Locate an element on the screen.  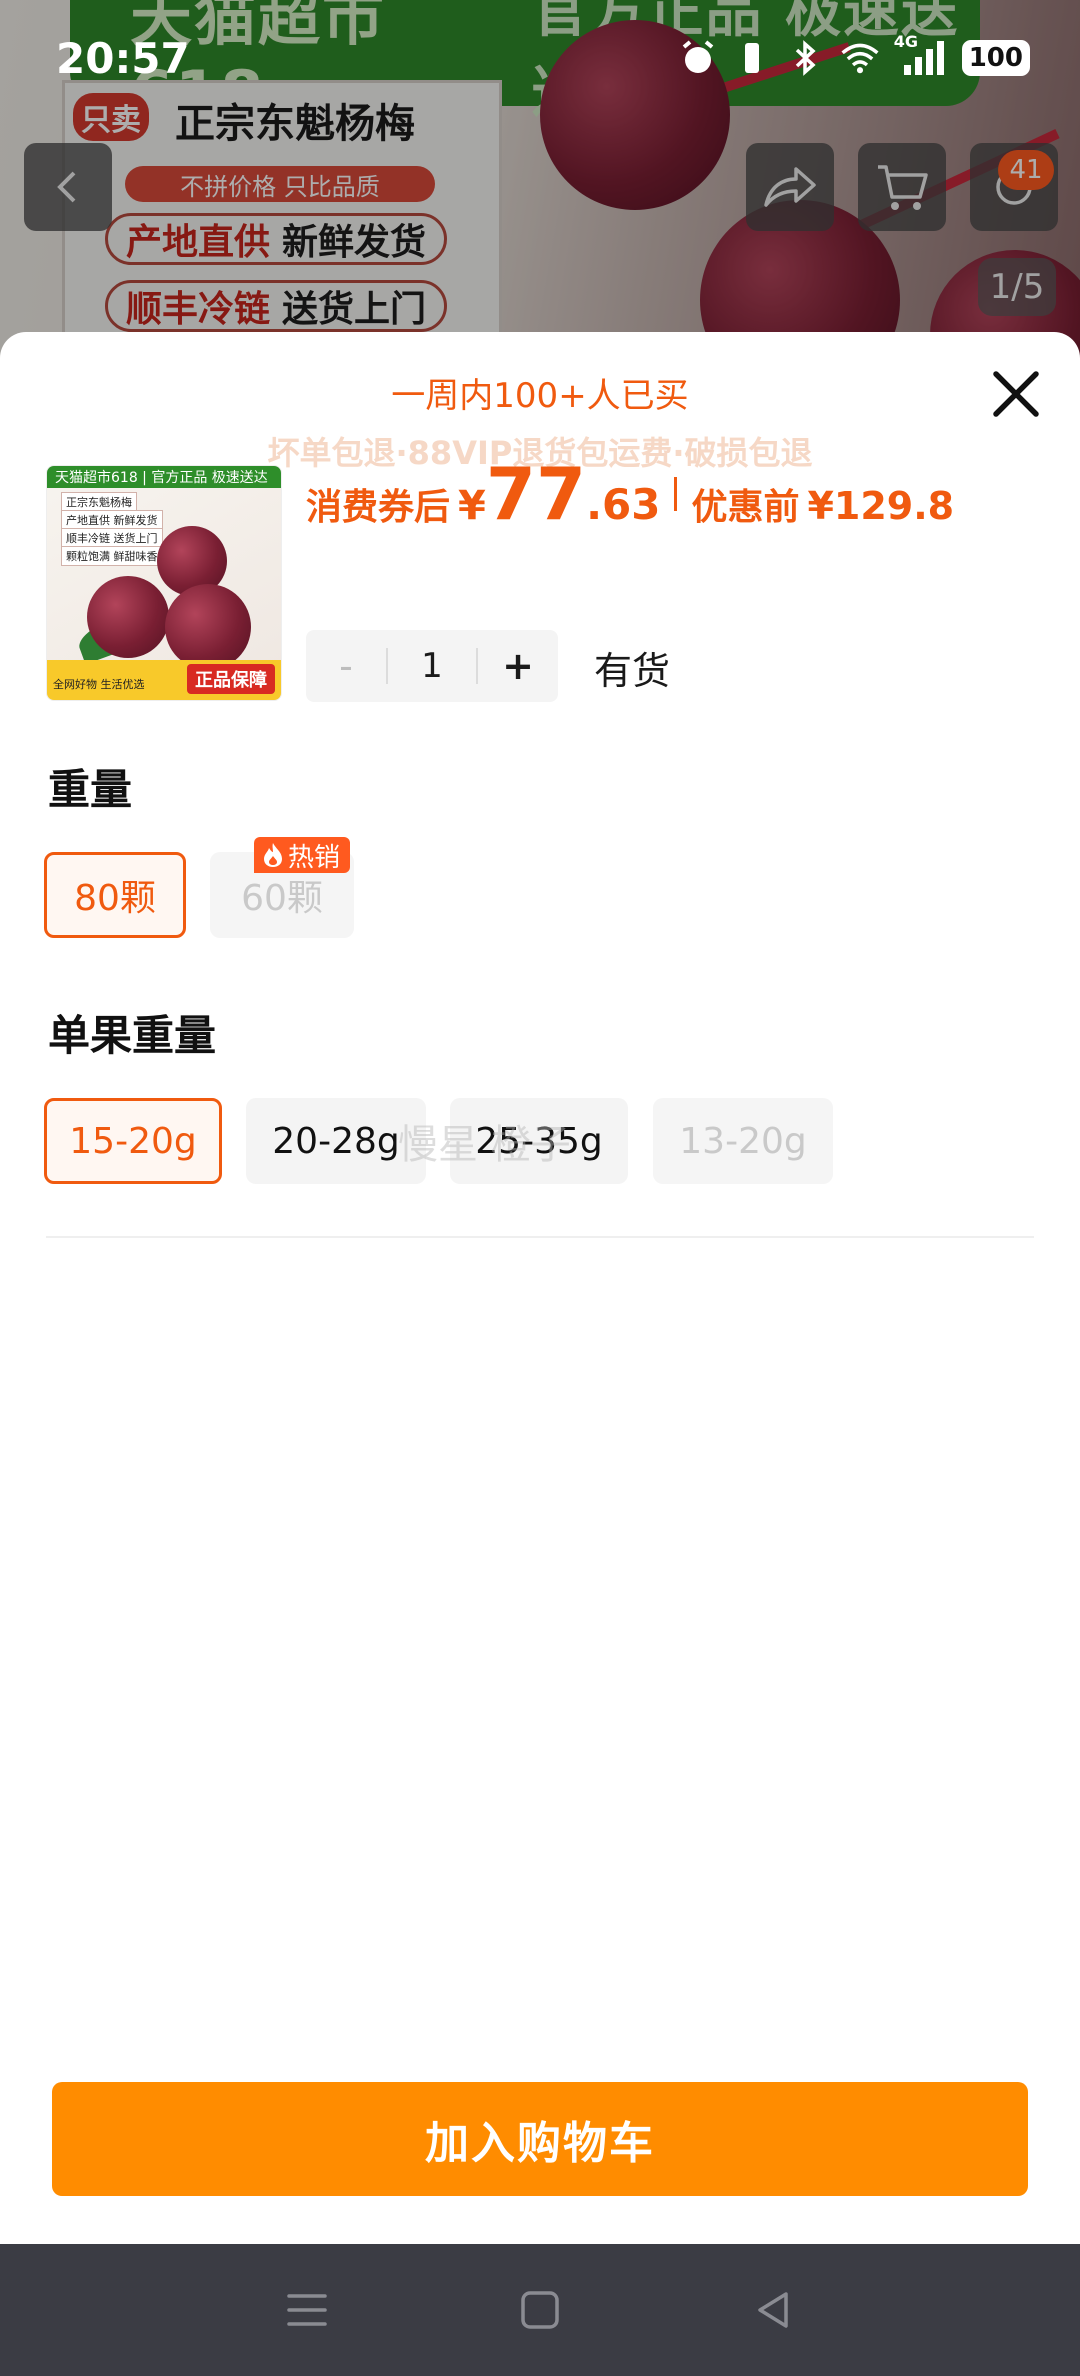
nav-menu-button is located at coordinates (307, 2310).